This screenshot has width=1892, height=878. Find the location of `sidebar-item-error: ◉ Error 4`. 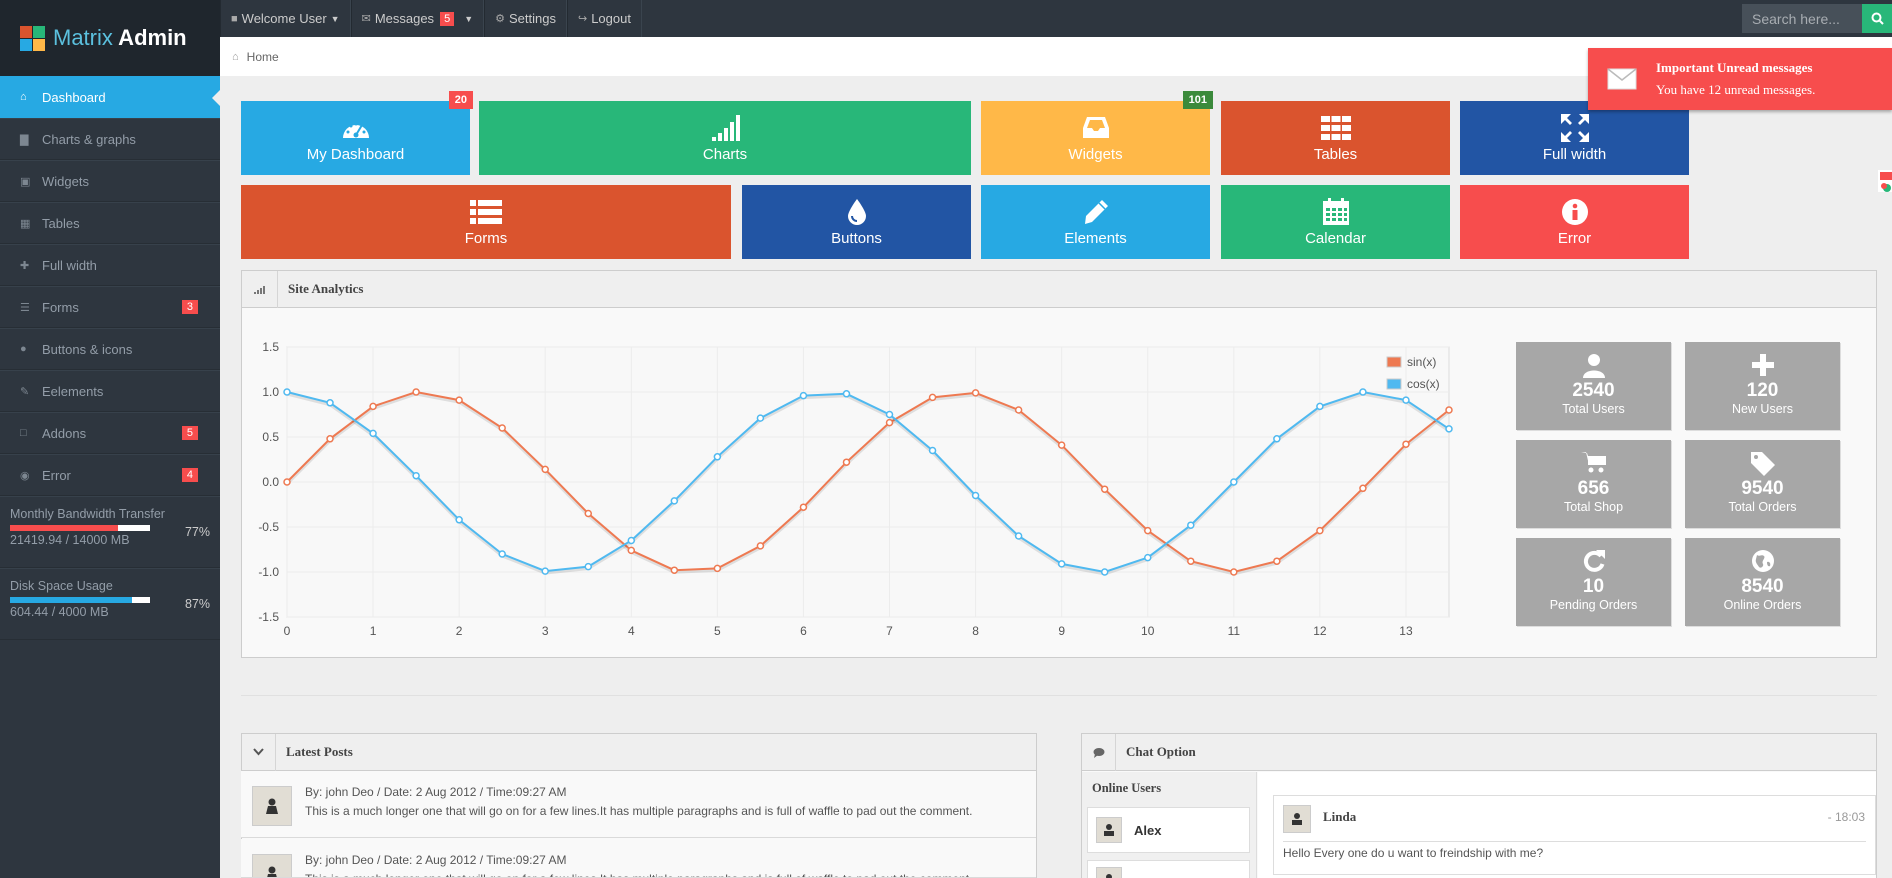

sidebar-item-error: ◉ Error 4 is located at coordinates (110, 475).